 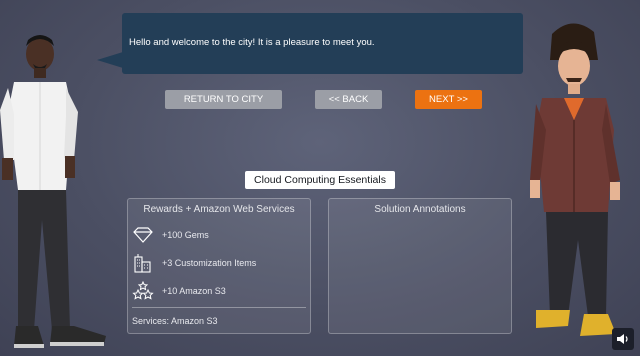 I want to click on speaker-icon, so click(x=622, y=339).